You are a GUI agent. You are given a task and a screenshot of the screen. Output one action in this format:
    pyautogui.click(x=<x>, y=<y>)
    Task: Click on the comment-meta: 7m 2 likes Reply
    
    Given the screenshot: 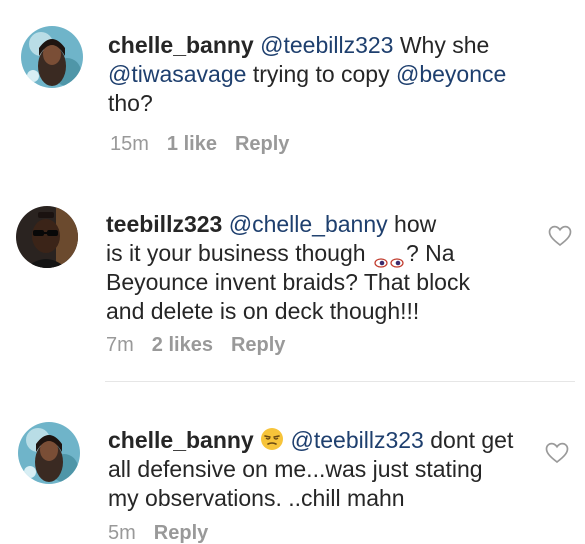 What is the action you would take?
    pyautogui.click(x=195, y=345)
    